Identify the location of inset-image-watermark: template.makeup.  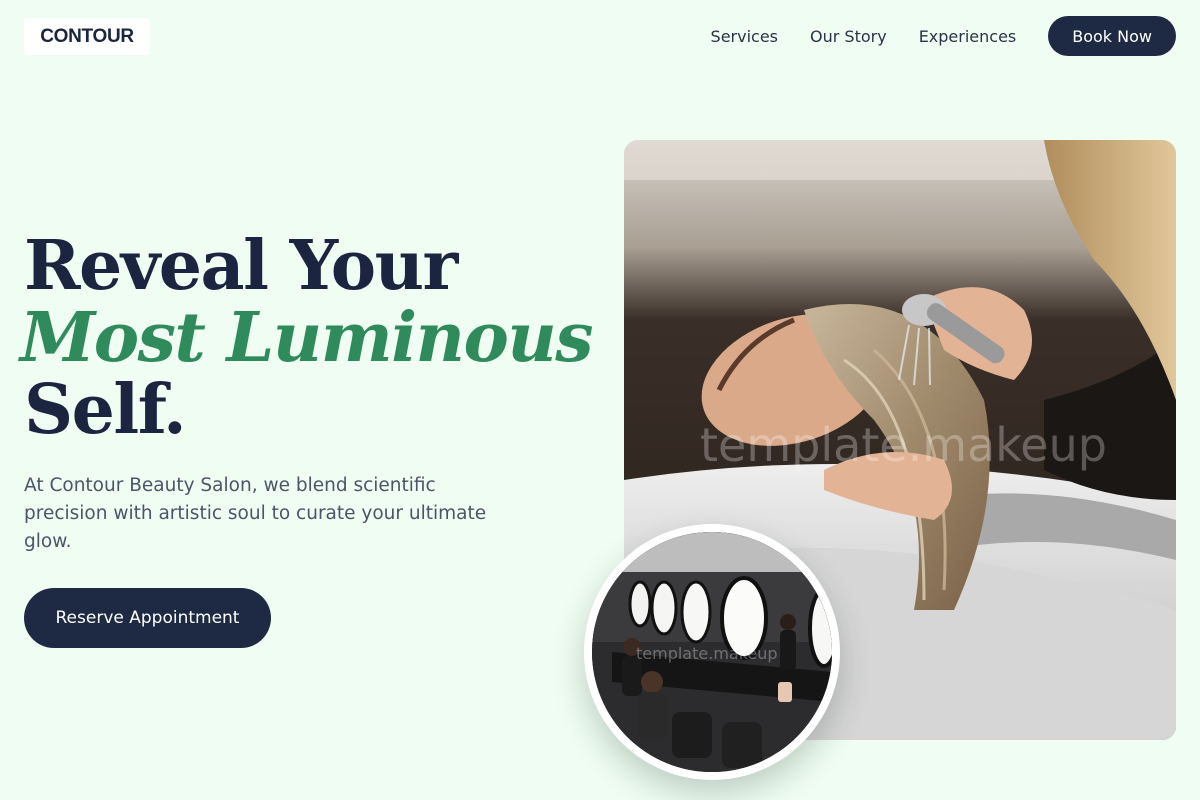
(707, 653).